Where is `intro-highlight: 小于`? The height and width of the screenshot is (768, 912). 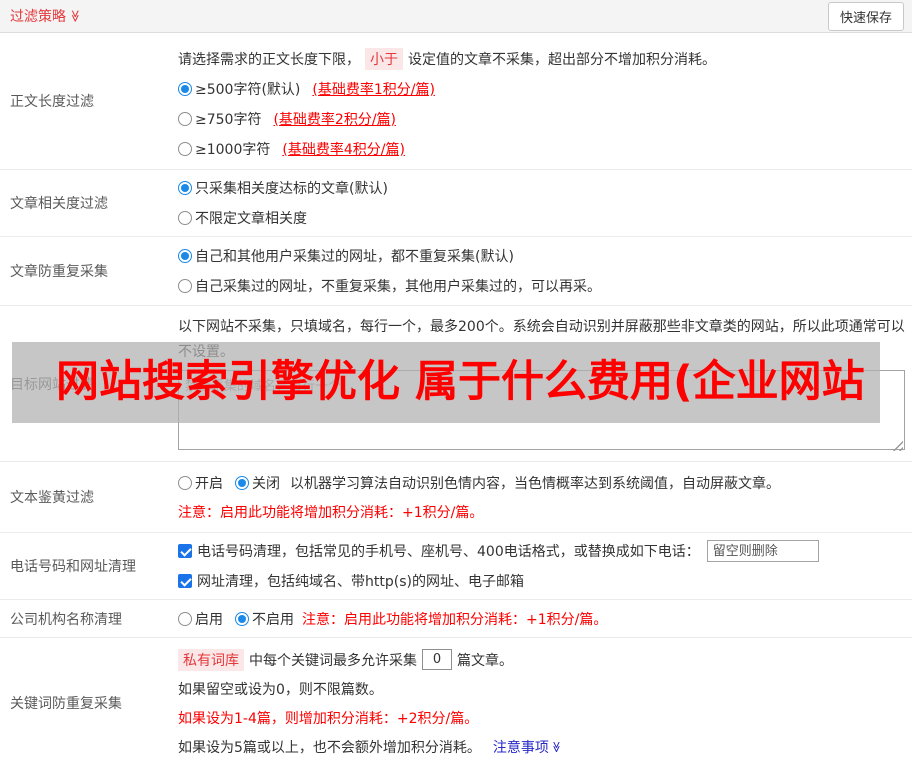
intro-highlight: 小于 is located at coordinates (384, 59).